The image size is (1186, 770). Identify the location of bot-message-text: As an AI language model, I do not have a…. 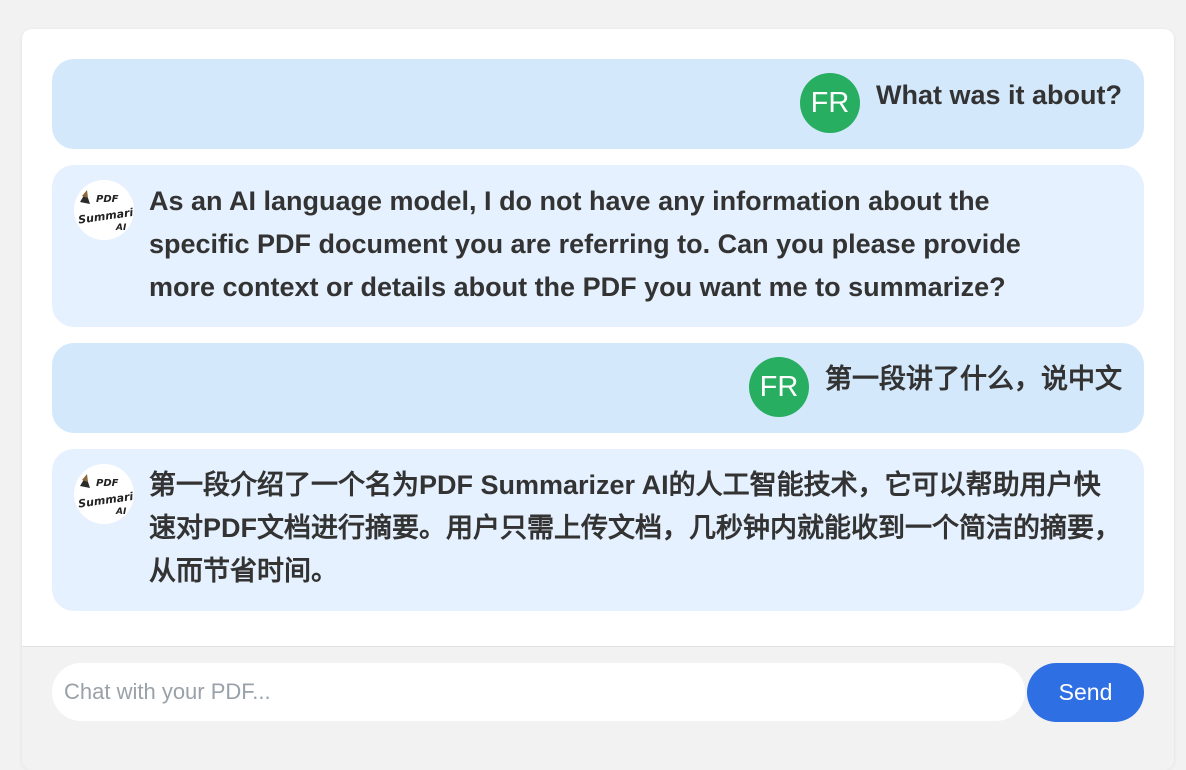
(585, 244).